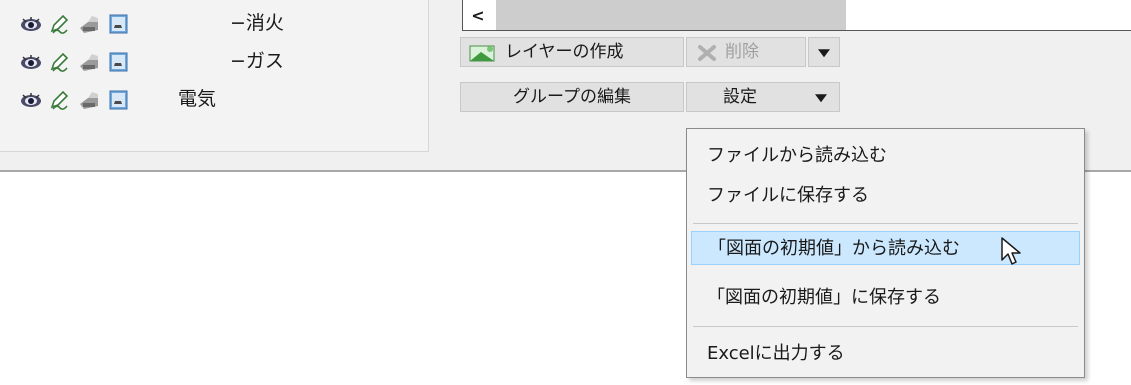 The width and height of the screenshot is (1131, 385). I want to click on delete-x-icon, so click(707, 53).